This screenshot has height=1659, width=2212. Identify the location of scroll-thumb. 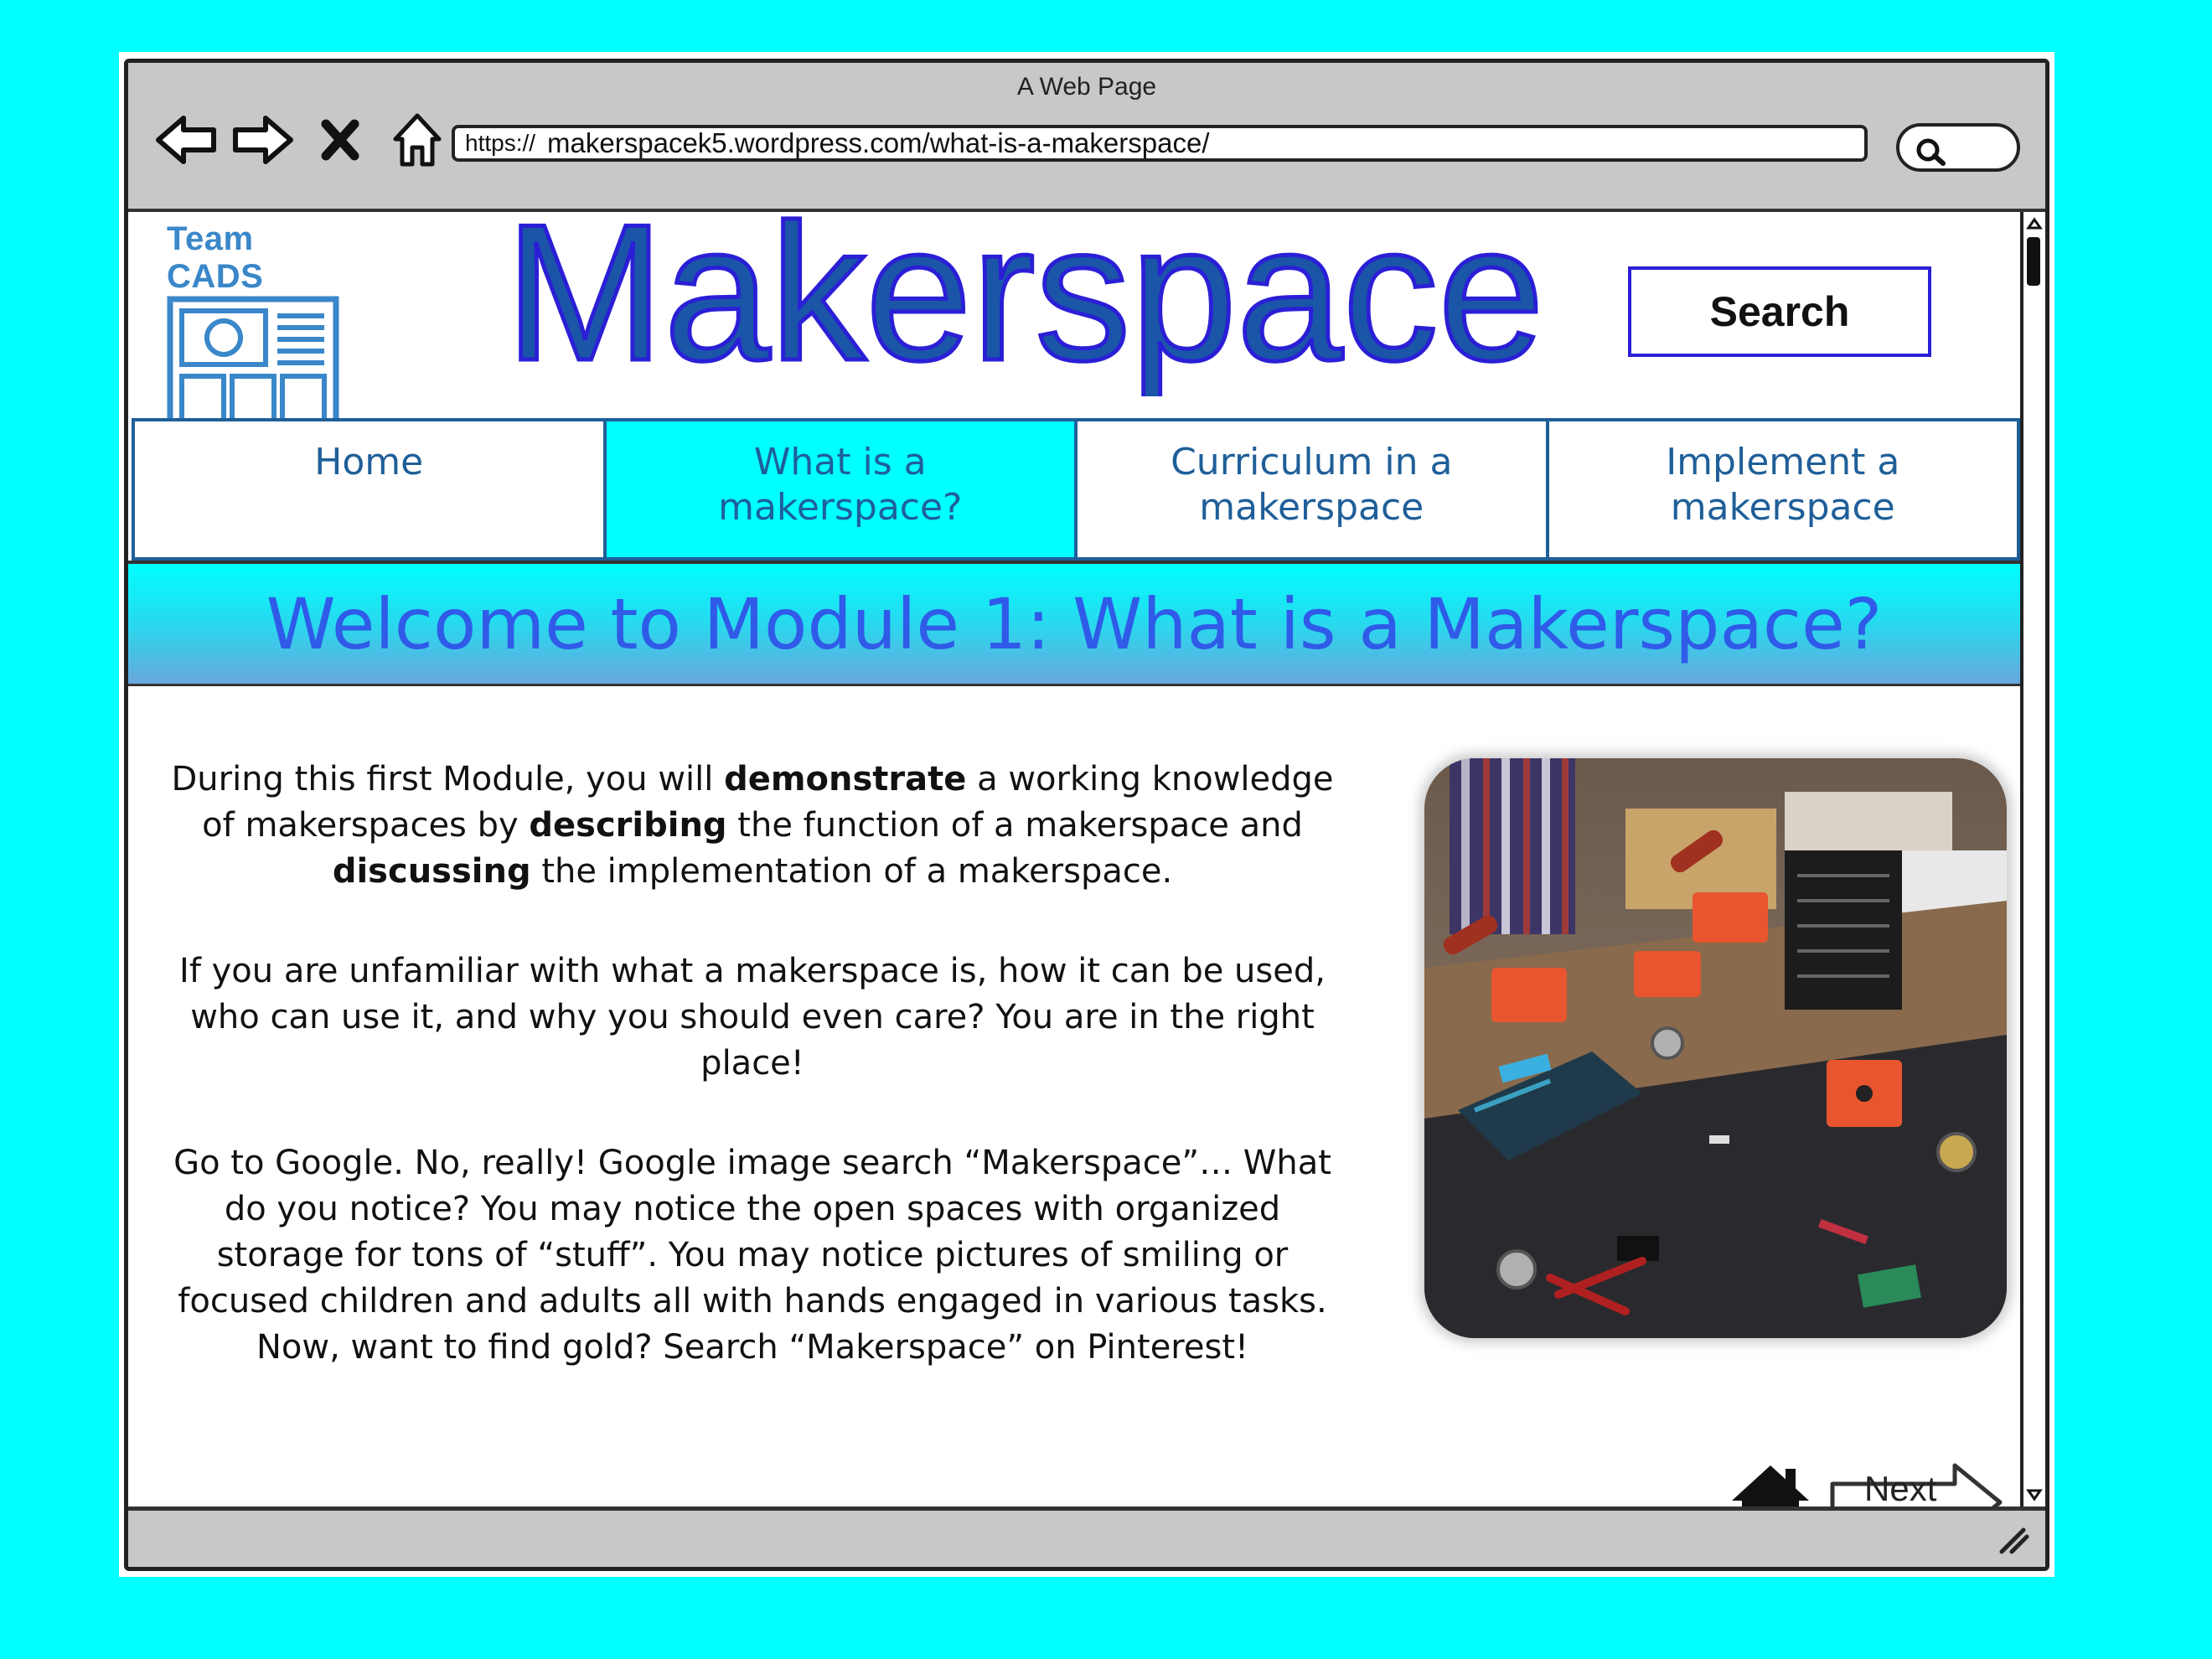
(2033, 261).